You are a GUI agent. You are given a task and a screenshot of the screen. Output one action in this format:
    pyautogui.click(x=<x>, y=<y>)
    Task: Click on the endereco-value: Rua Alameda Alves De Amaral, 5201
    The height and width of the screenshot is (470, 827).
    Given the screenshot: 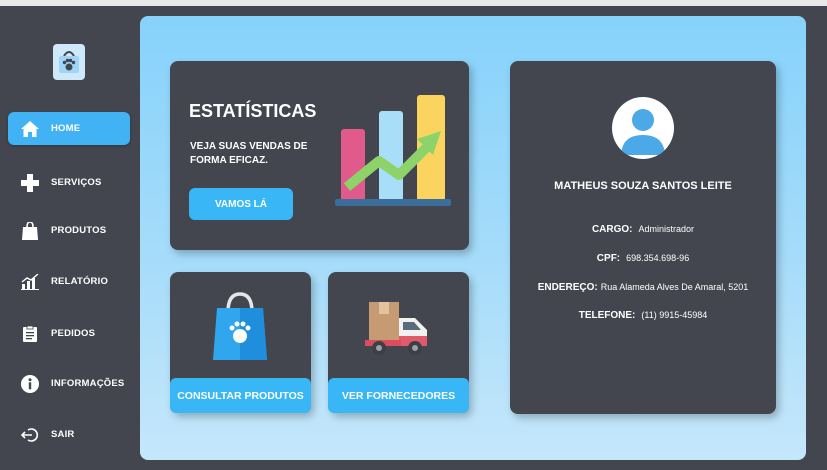 What is the action you would take?
    pyautogui.click(x=674, y=287)
    